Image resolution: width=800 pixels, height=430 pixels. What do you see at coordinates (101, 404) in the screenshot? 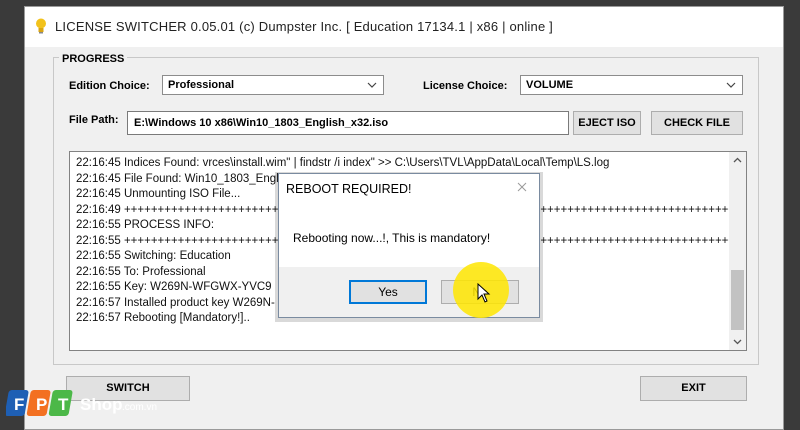
I see `svg-text: Shop` at bounding box center [101, 404].